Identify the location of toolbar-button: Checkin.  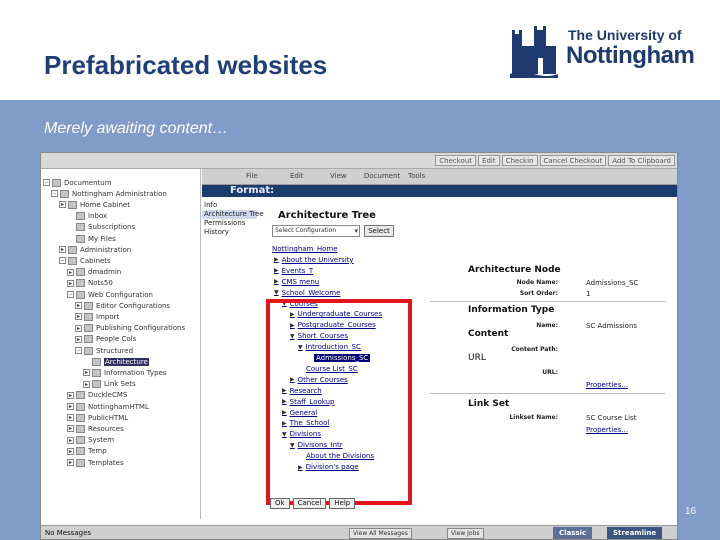
(519, 160).